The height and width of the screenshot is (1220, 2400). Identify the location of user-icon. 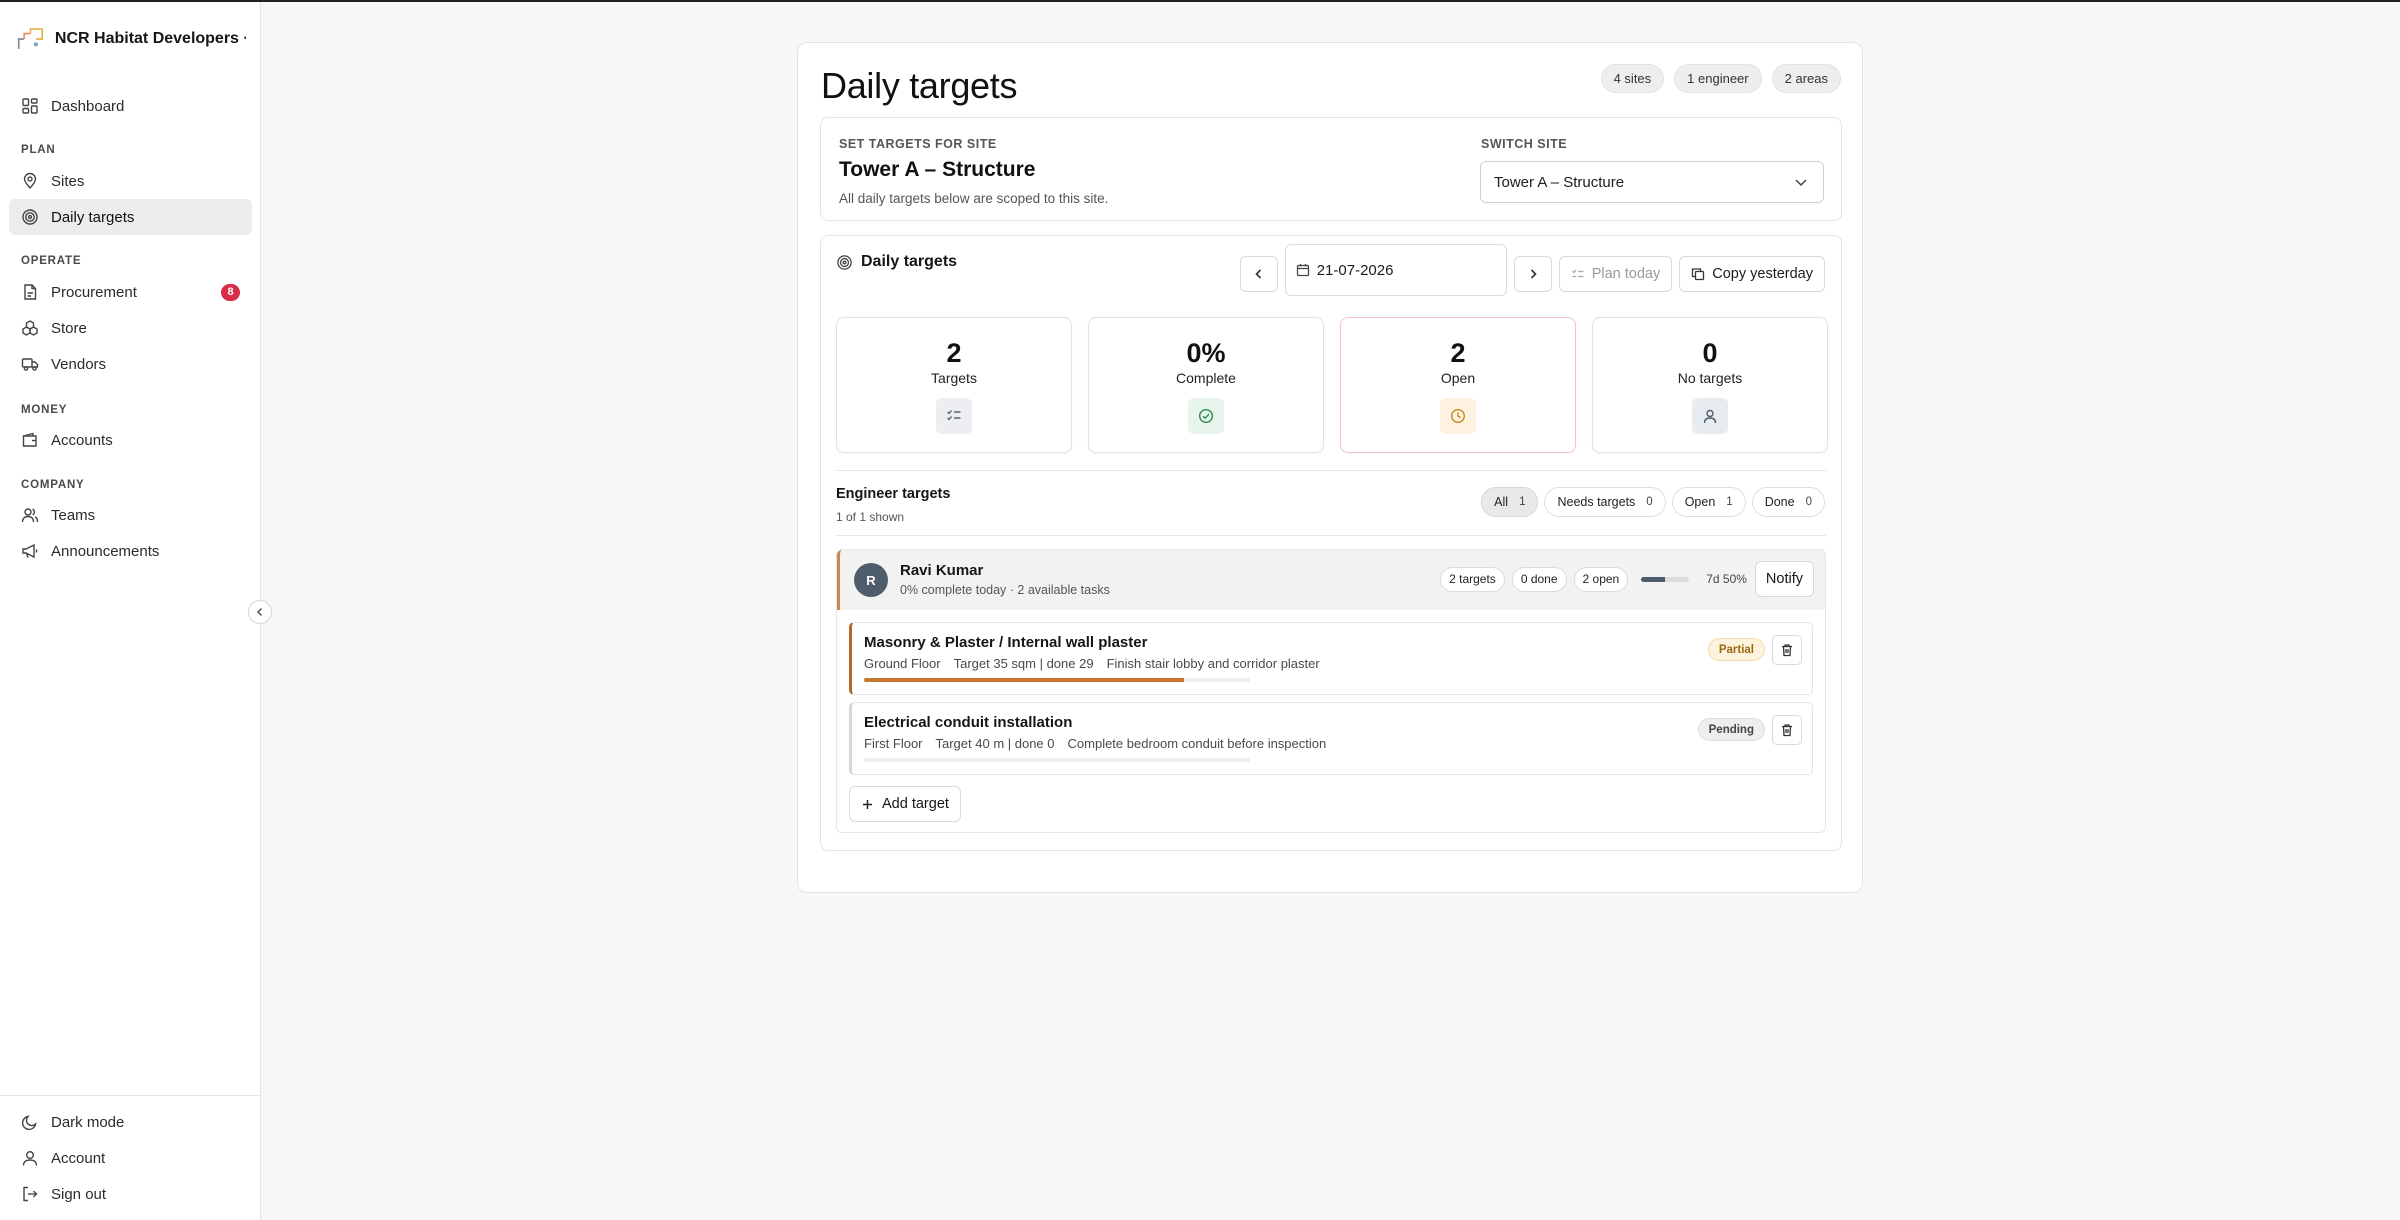
(30, 1158).